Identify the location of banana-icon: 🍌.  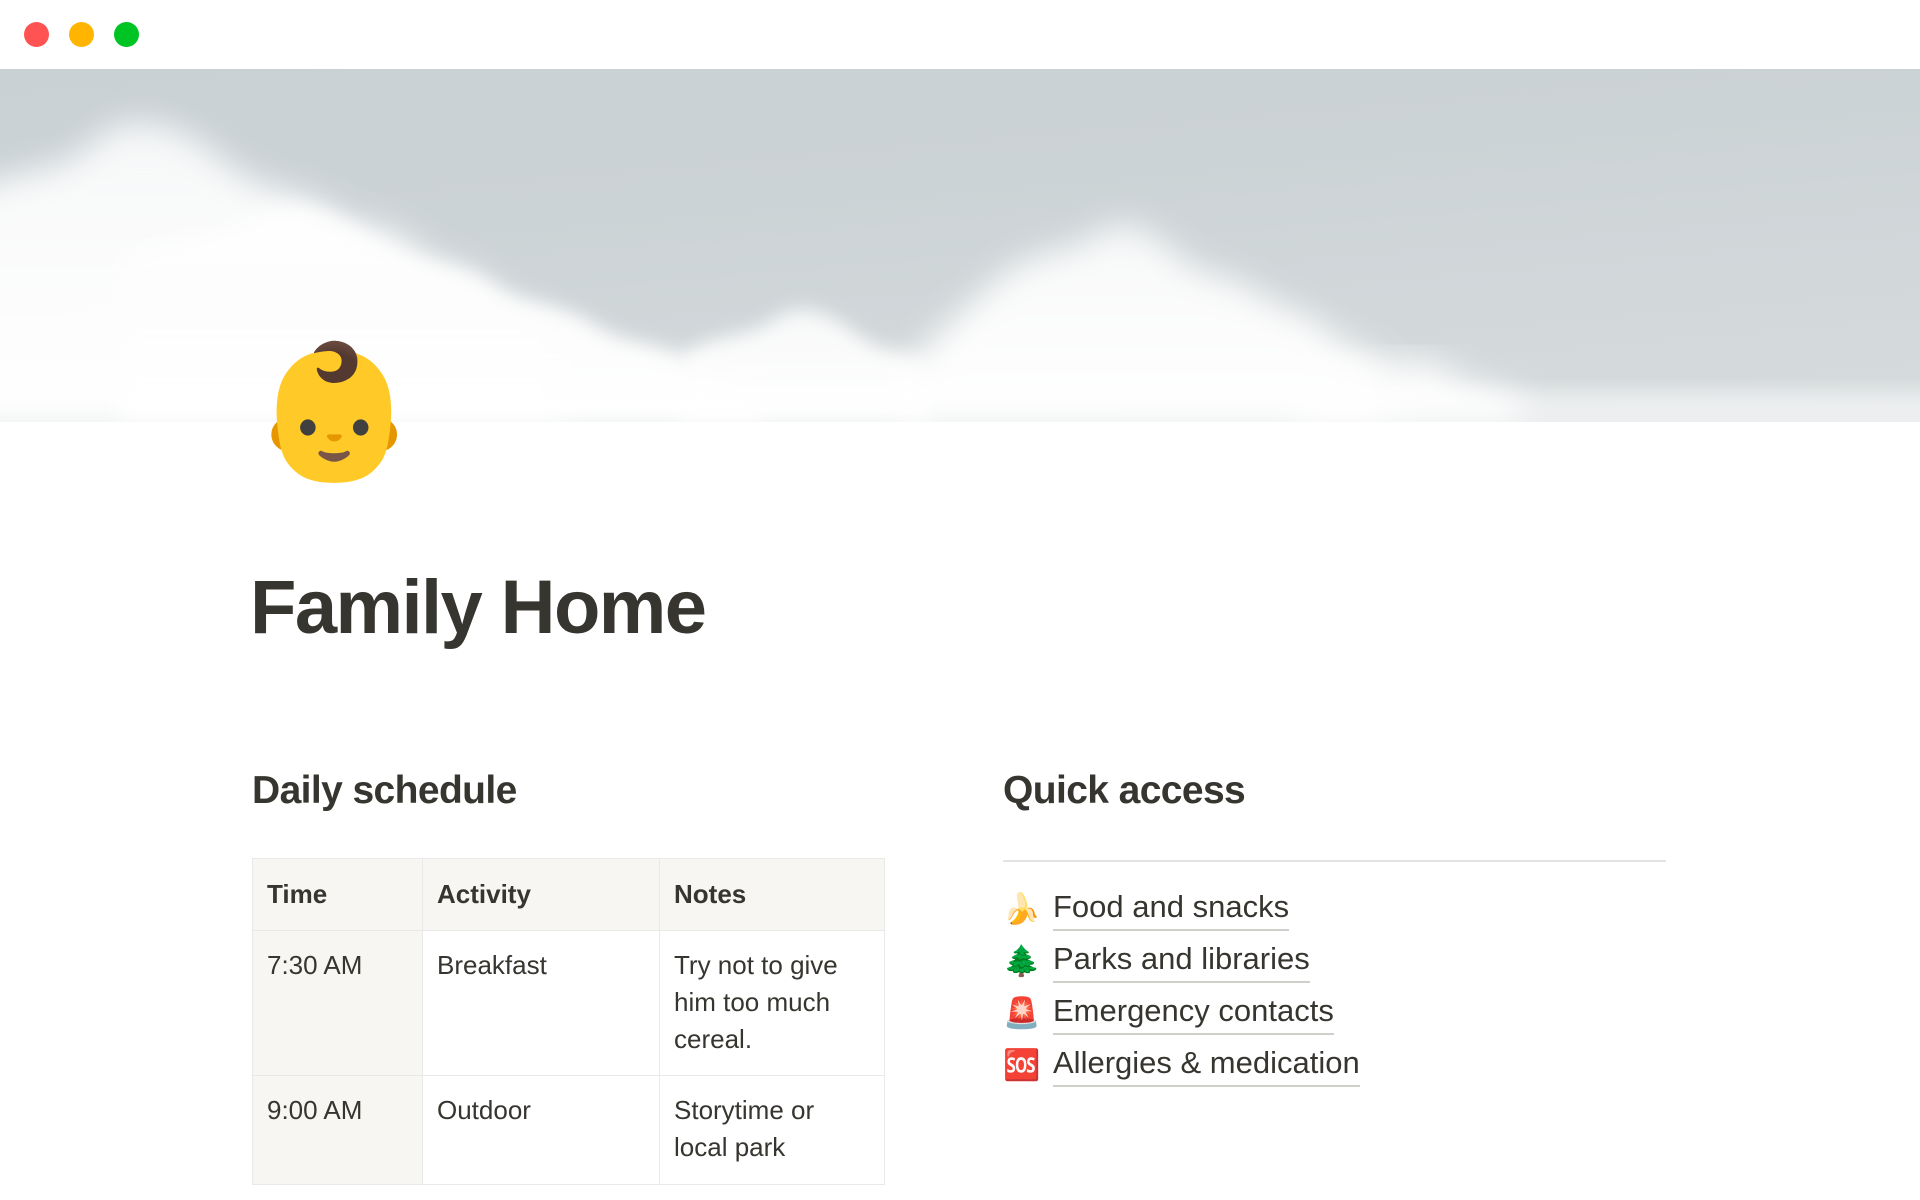
(1022, 909).